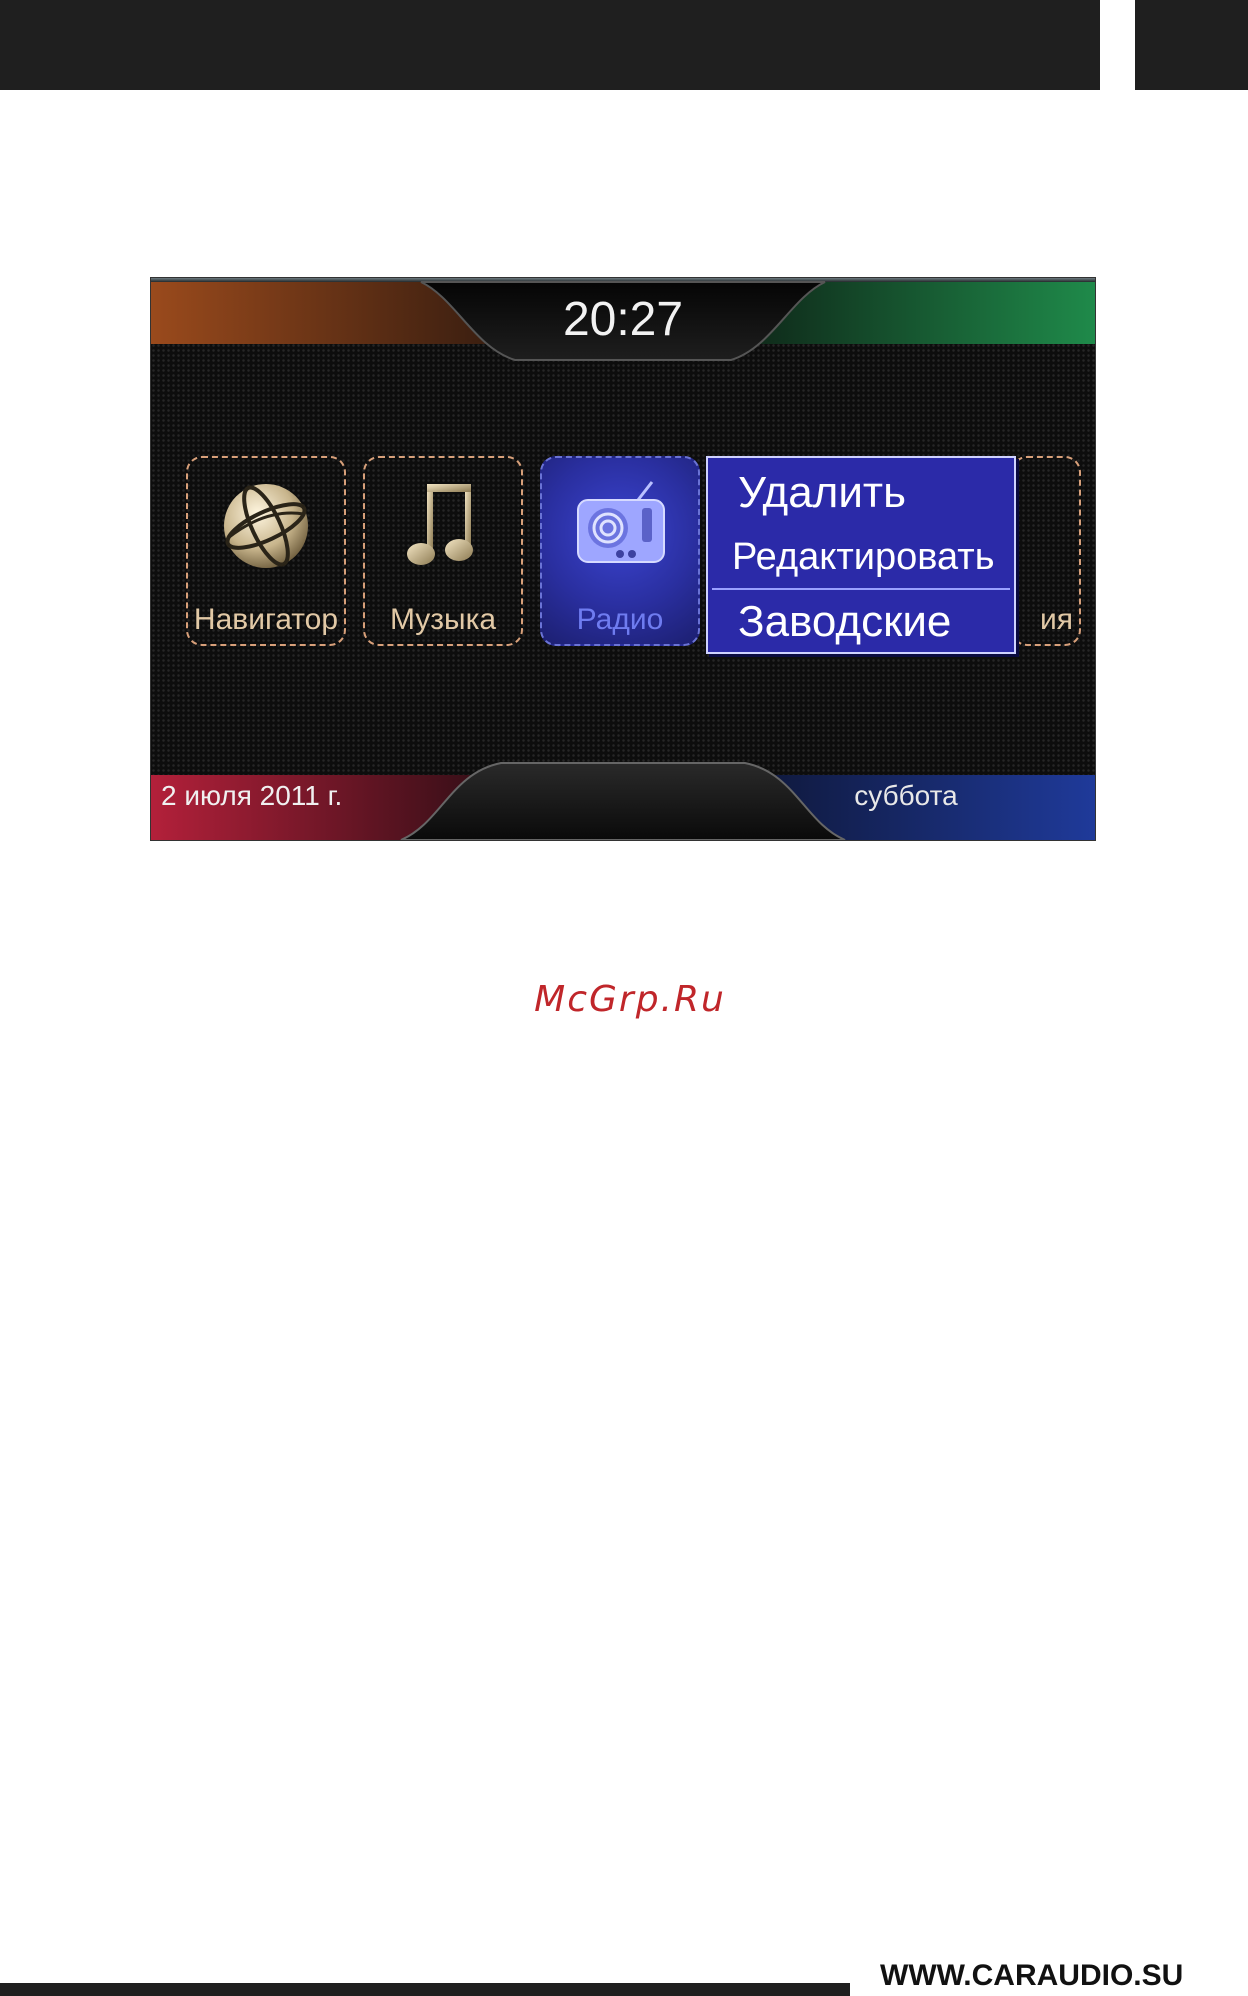 This screenshot has width=1248, height=1996. What do you see at coordinates (623, 280) in the screenshot?
I see `screen-top-gloss` at bounding box center [623, 280].